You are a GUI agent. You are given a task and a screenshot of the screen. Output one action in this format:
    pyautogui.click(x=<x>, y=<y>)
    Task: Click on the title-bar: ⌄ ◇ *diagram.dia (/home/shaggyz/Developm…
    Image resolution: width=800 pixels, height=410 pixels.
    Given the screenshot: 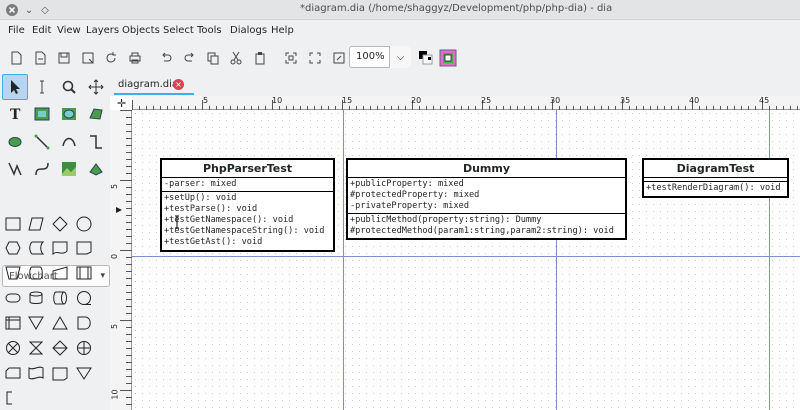 What is the action you would take?
    pyautogui.click(x=400, y=10)
    